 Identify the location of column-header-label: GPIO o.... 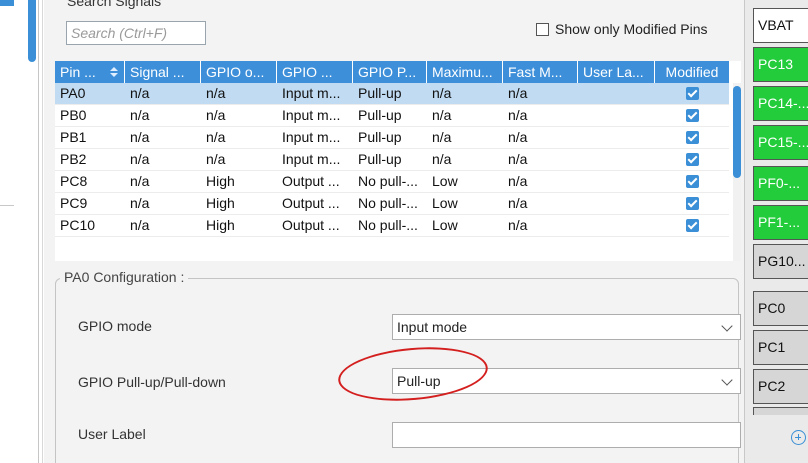
(235, 72).